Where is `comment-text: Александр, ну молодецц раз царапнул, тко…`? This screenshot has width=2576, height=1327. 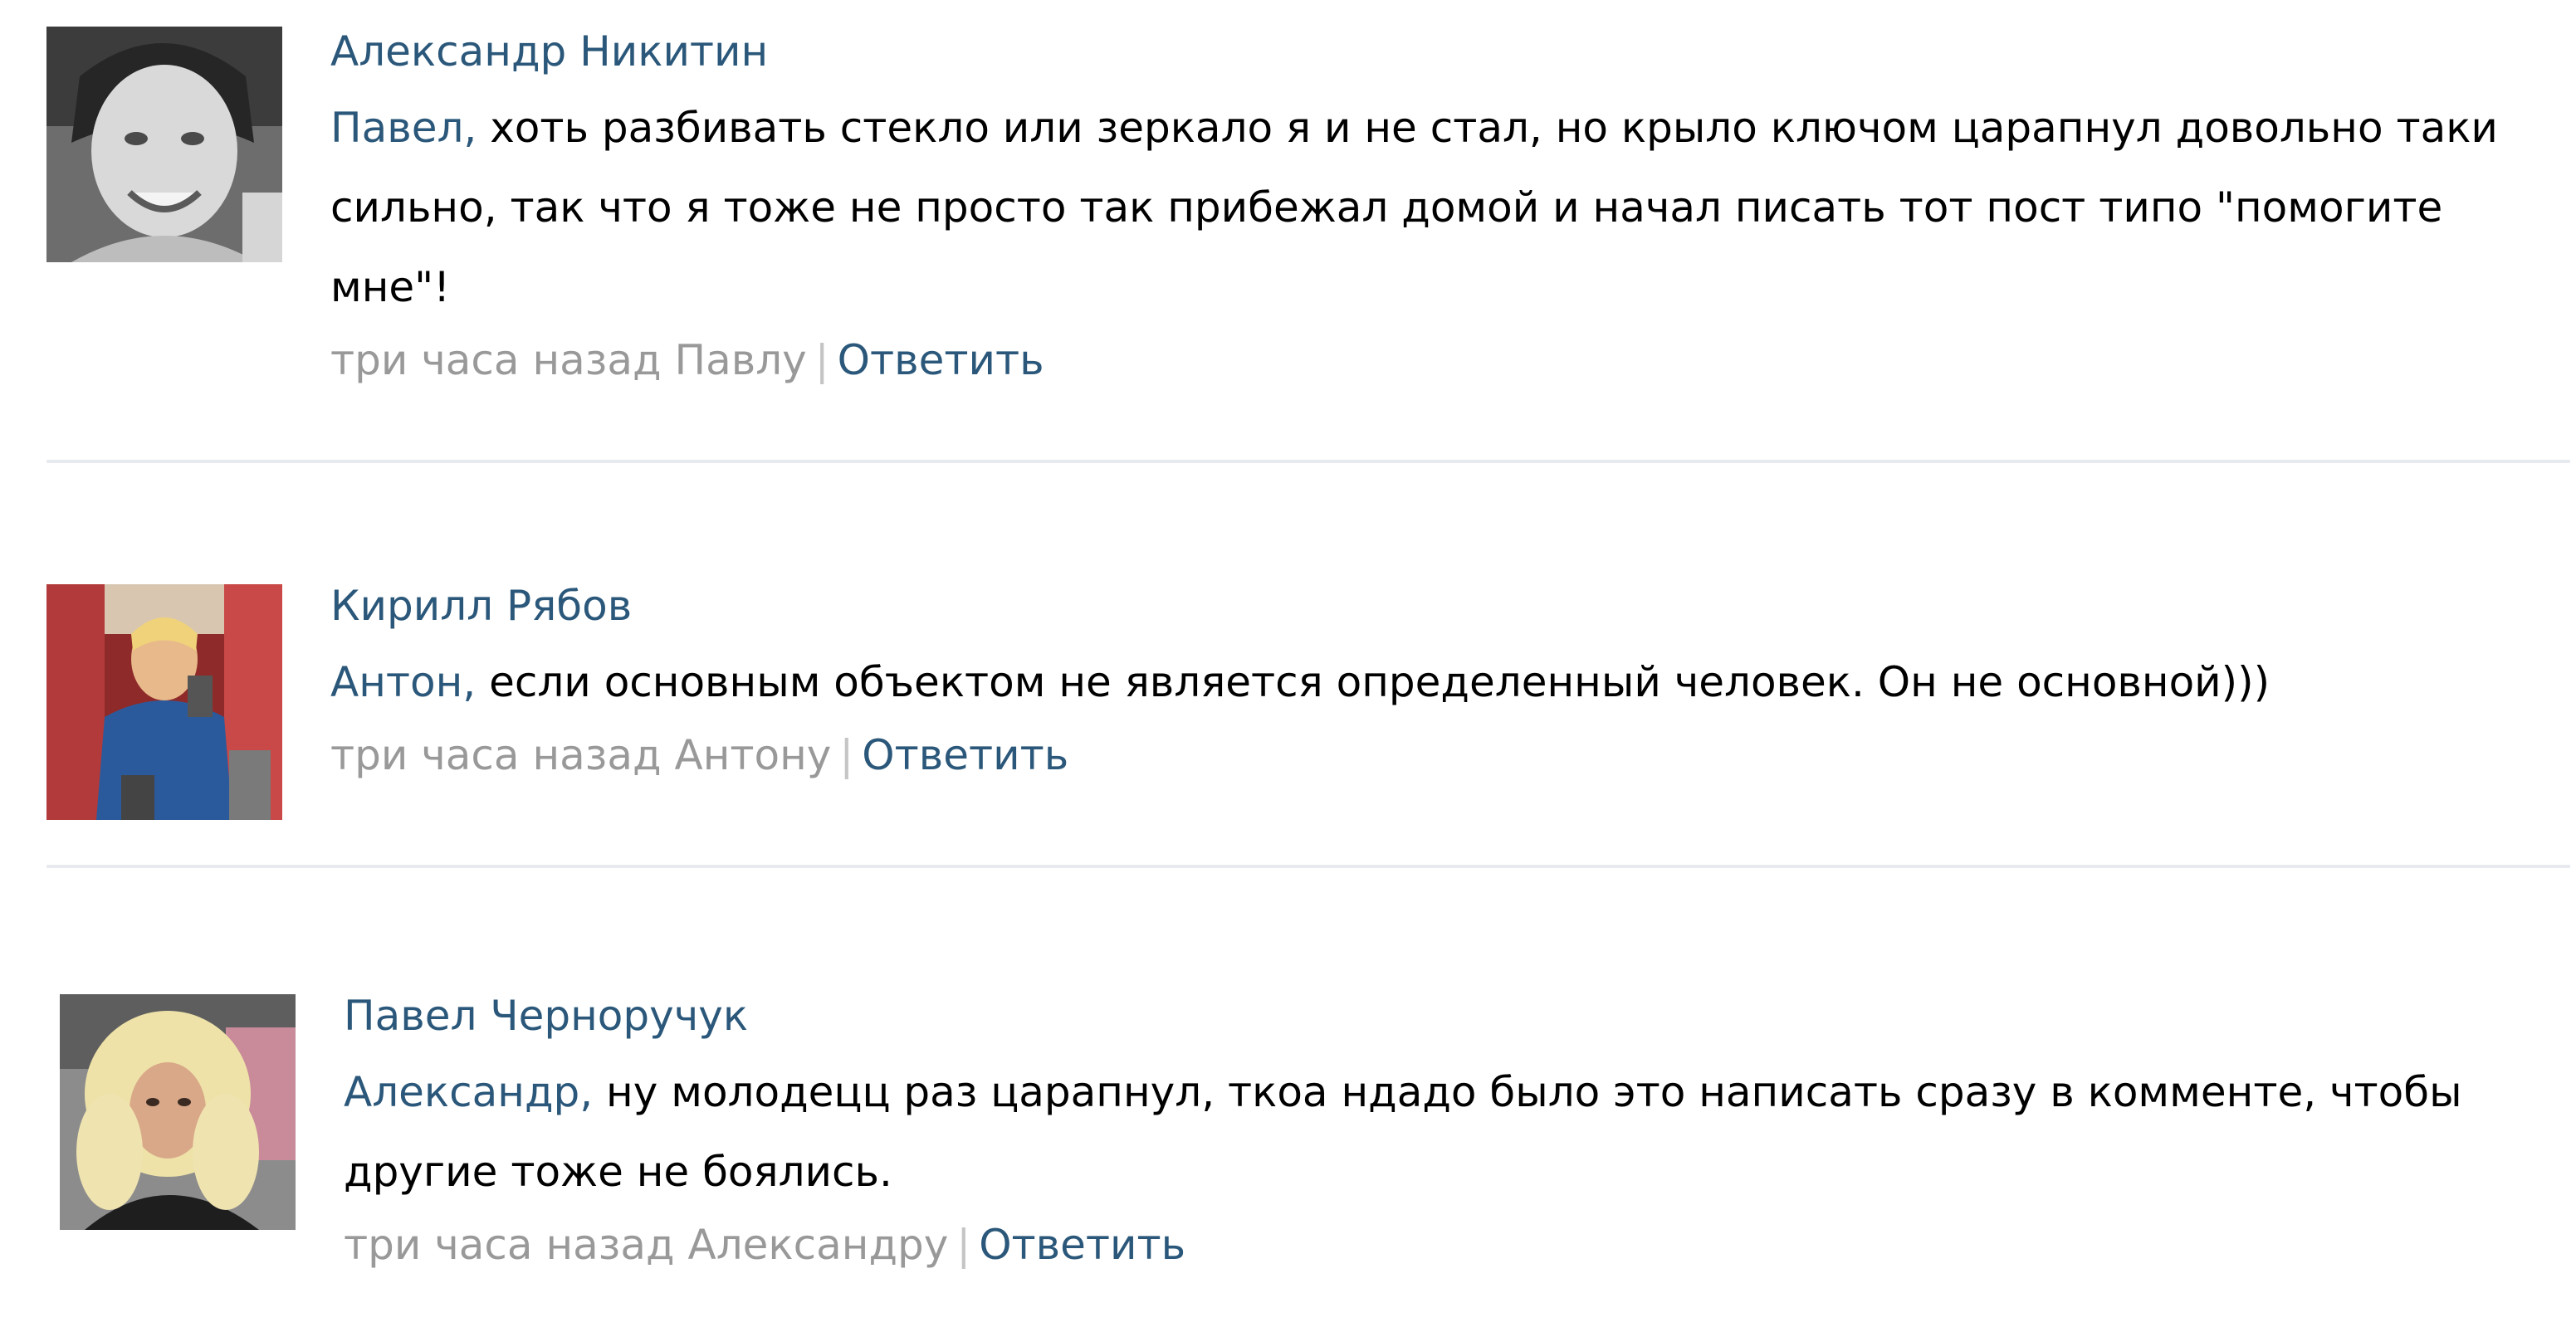 comment-text: Александр, ну молодецц раз царапнул, тко… is located at coordinates (1454, 1132).